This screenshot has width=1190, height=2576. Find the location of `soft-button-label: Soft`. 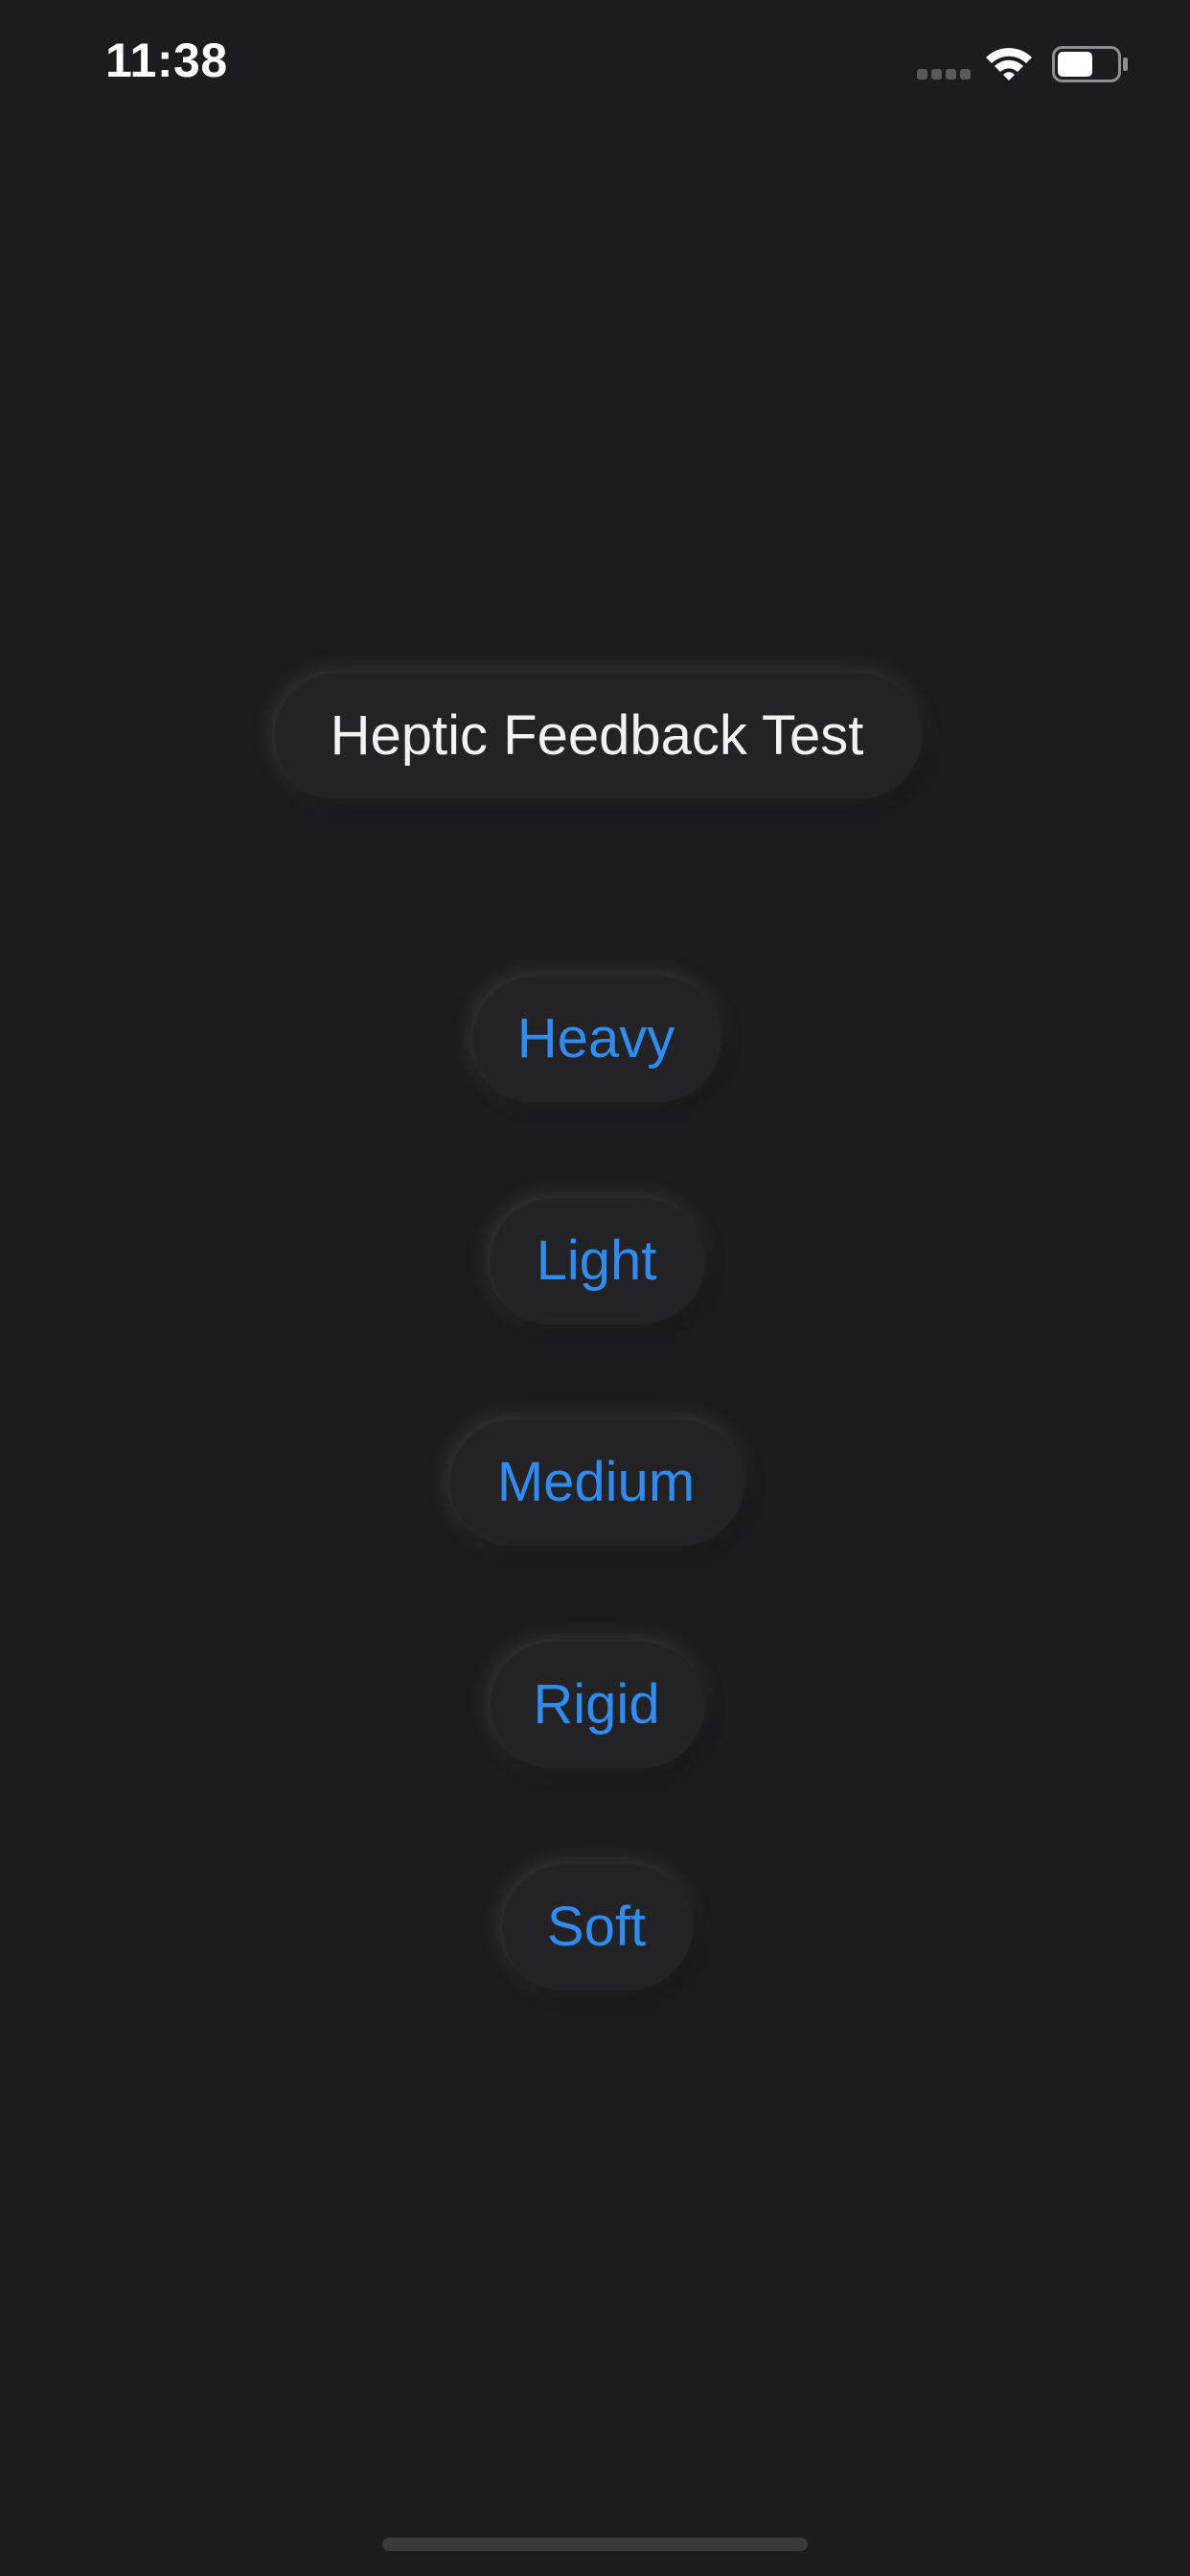

soft-button-label: Soft is located at coordinates (596, 1926).